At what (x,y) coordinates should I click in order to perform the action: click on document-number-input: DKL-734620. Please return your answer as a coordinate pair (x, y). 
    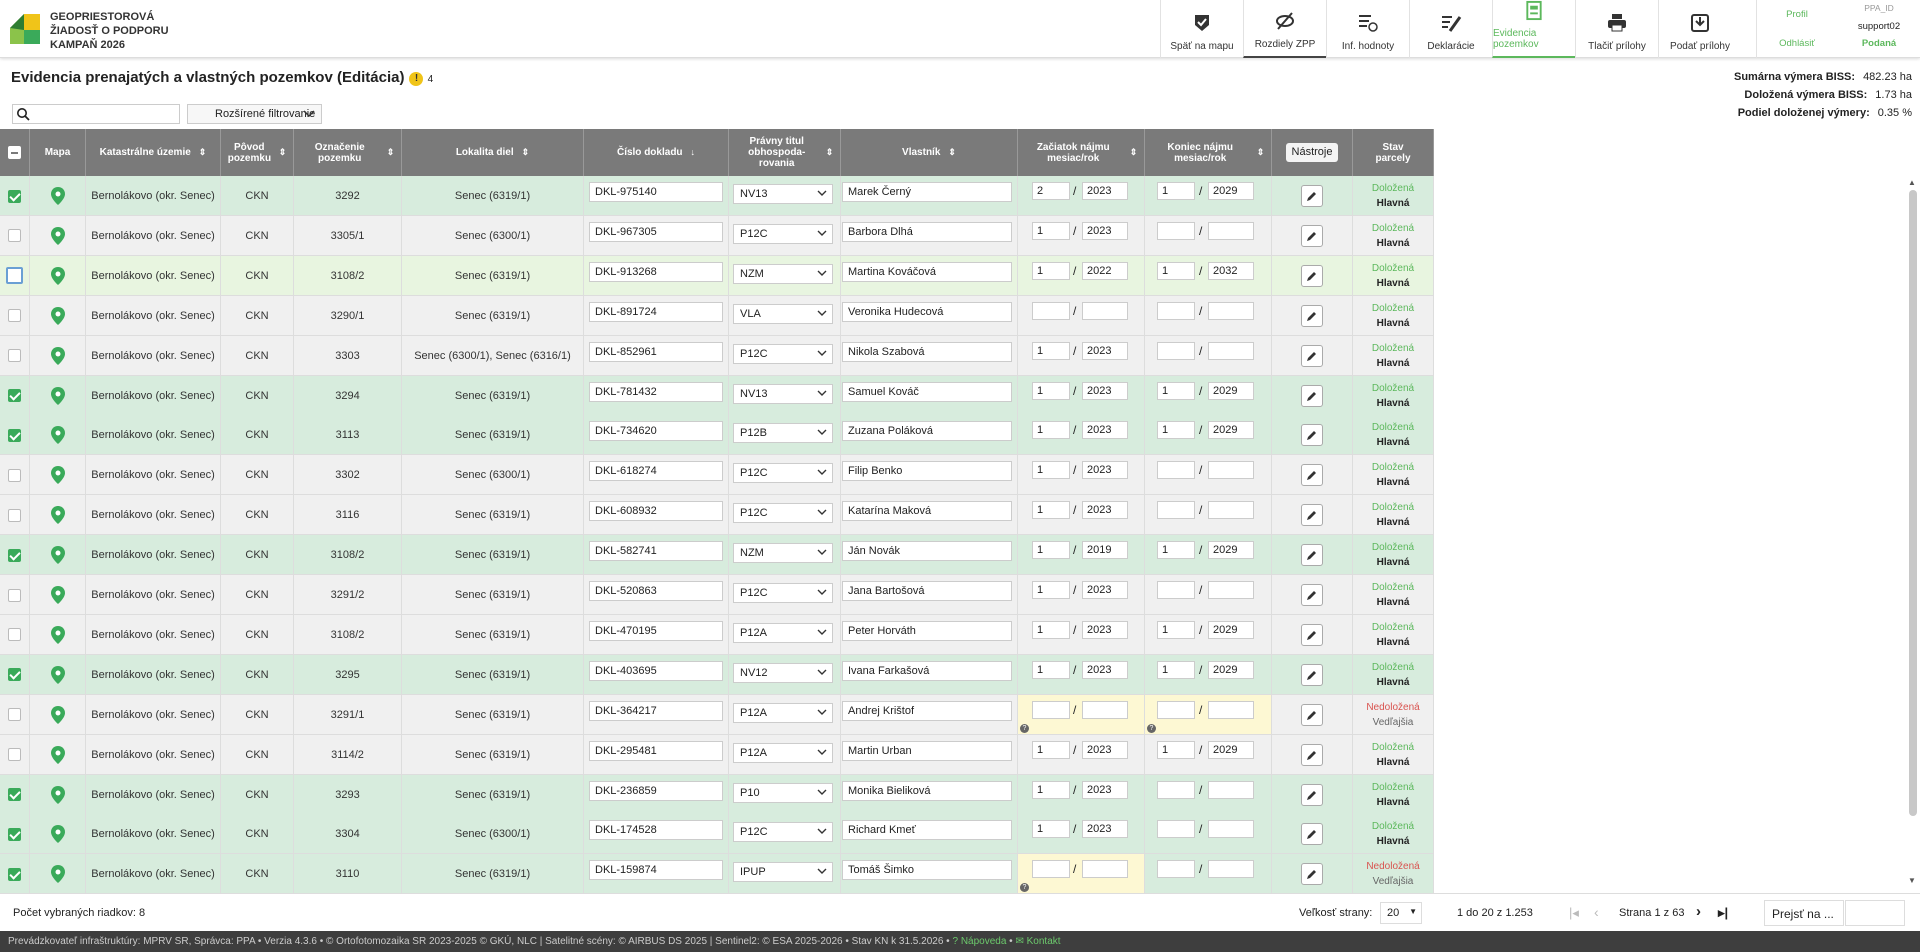
    Looking at the image, I should click on (656, 431).